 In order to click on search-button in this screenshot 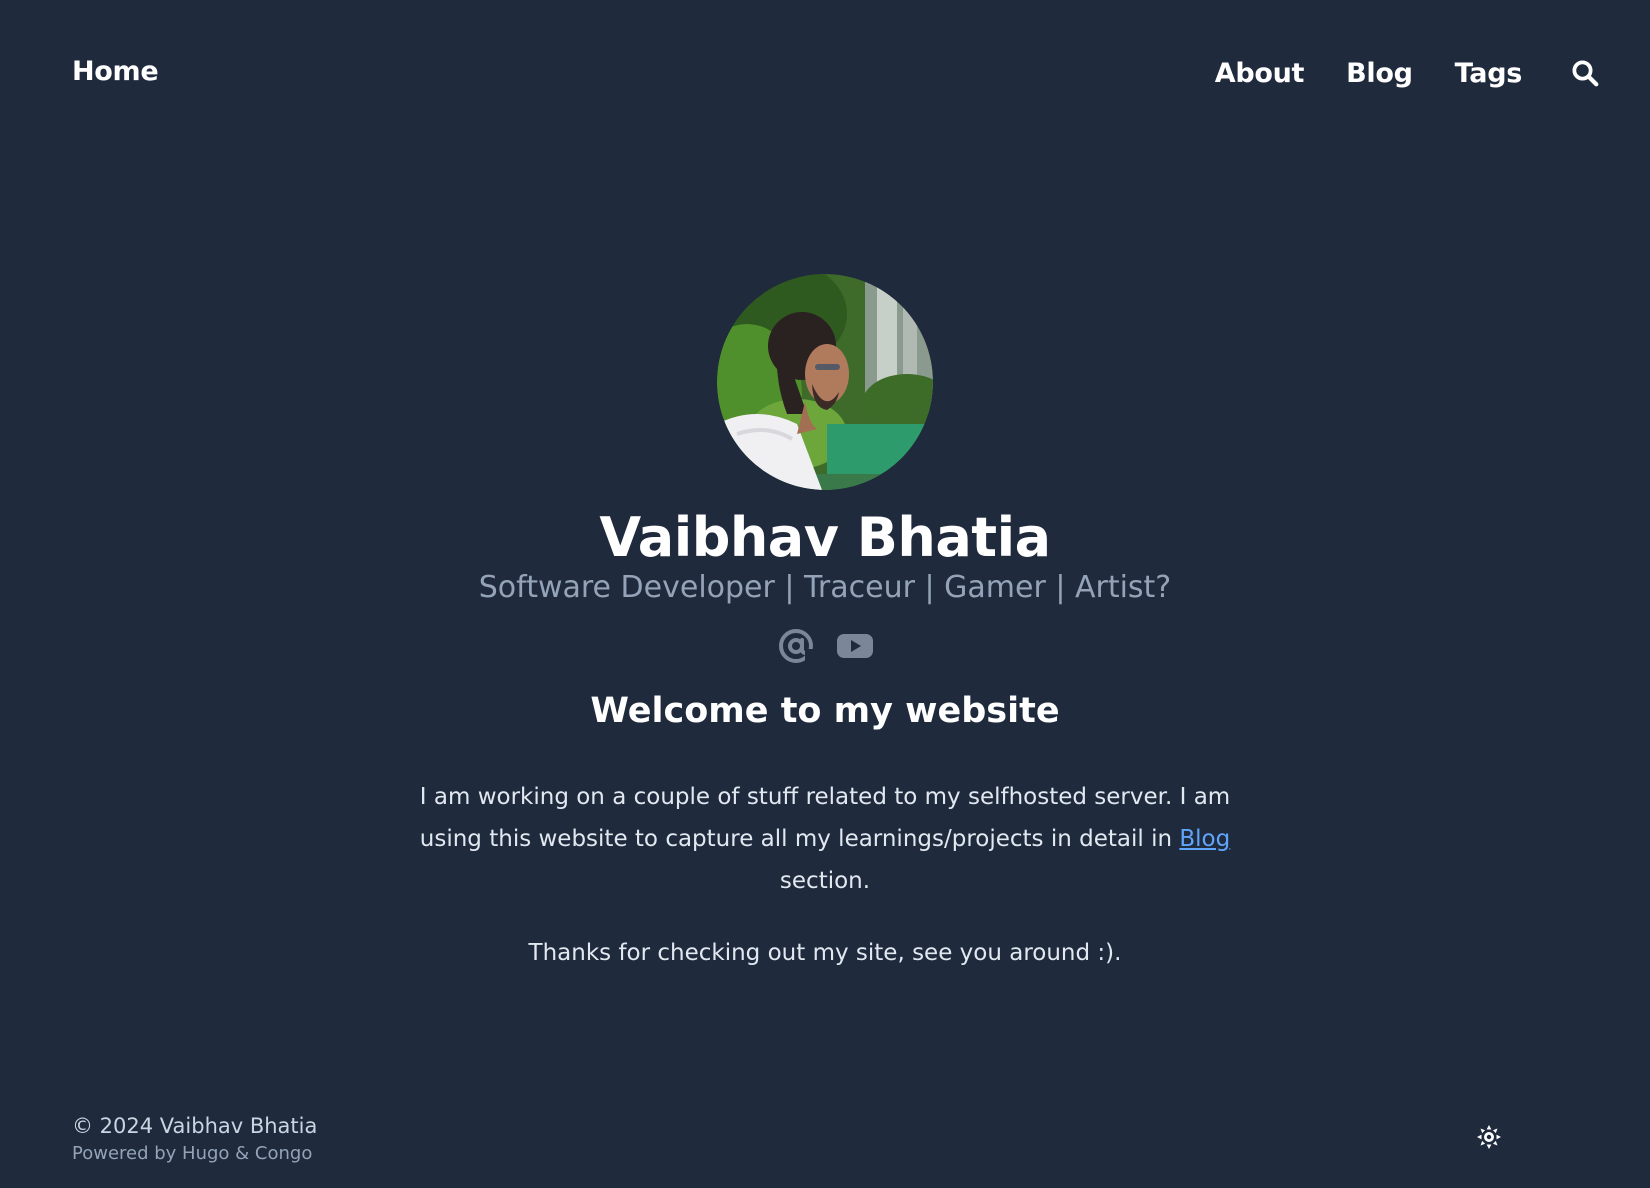, I will do `click(1585, 73)`.